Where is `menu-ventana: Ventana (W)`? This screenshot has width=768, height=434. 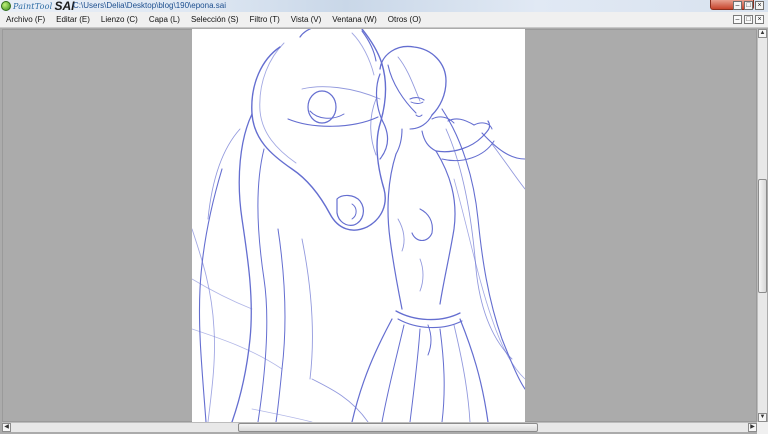 menu-ventana: Ventana (W) is located at coordinates (354, 19).